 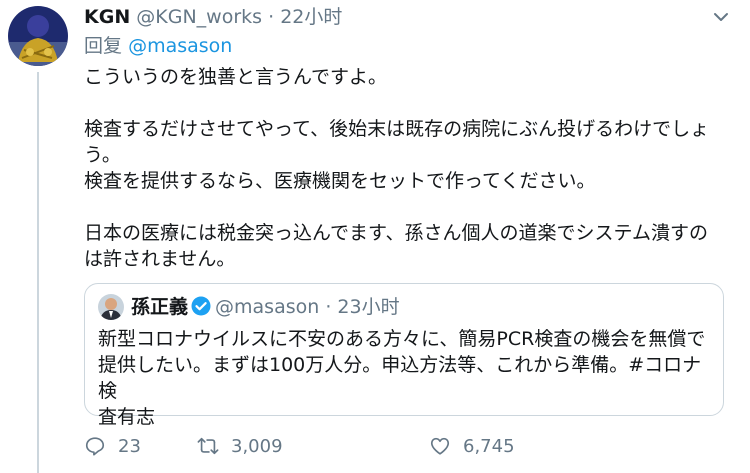 I want to click on quoted-author-avatar, so click(x=111, y=307).